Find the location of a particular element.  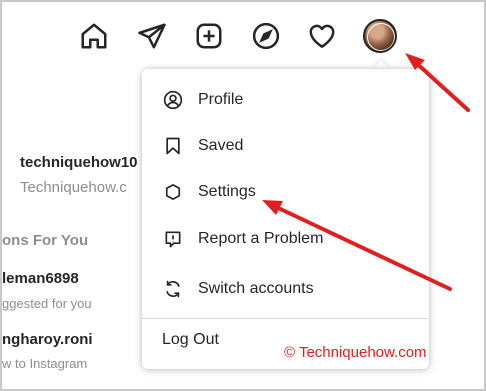

menu-divider is located at coordinates (285, 318).